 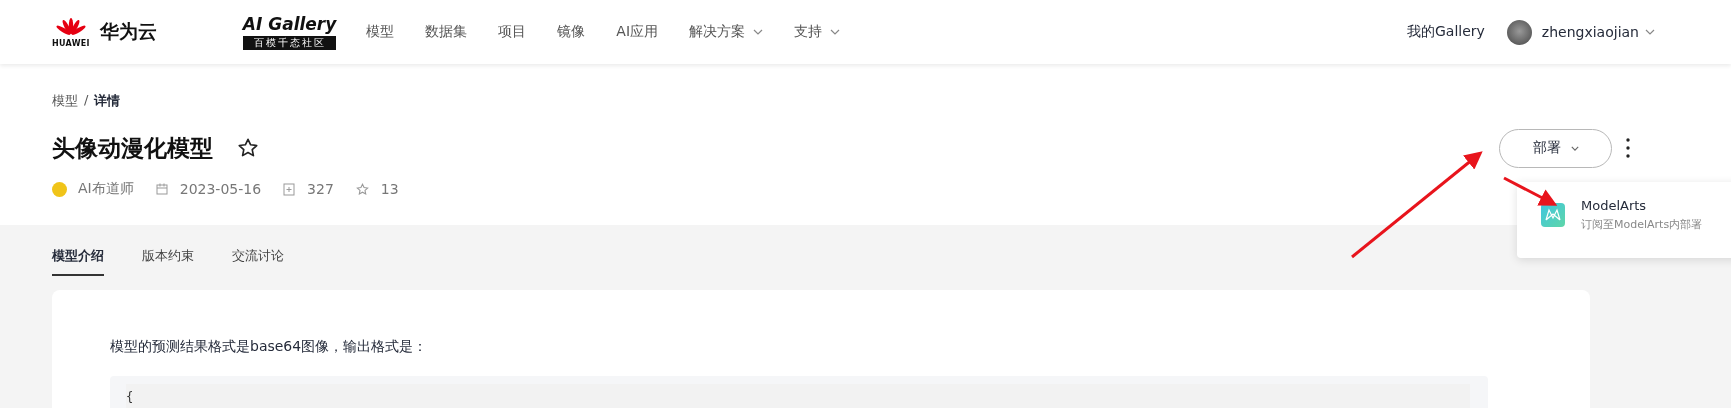 I want to click on nav-link: 支持, so click(x=817, y=32).